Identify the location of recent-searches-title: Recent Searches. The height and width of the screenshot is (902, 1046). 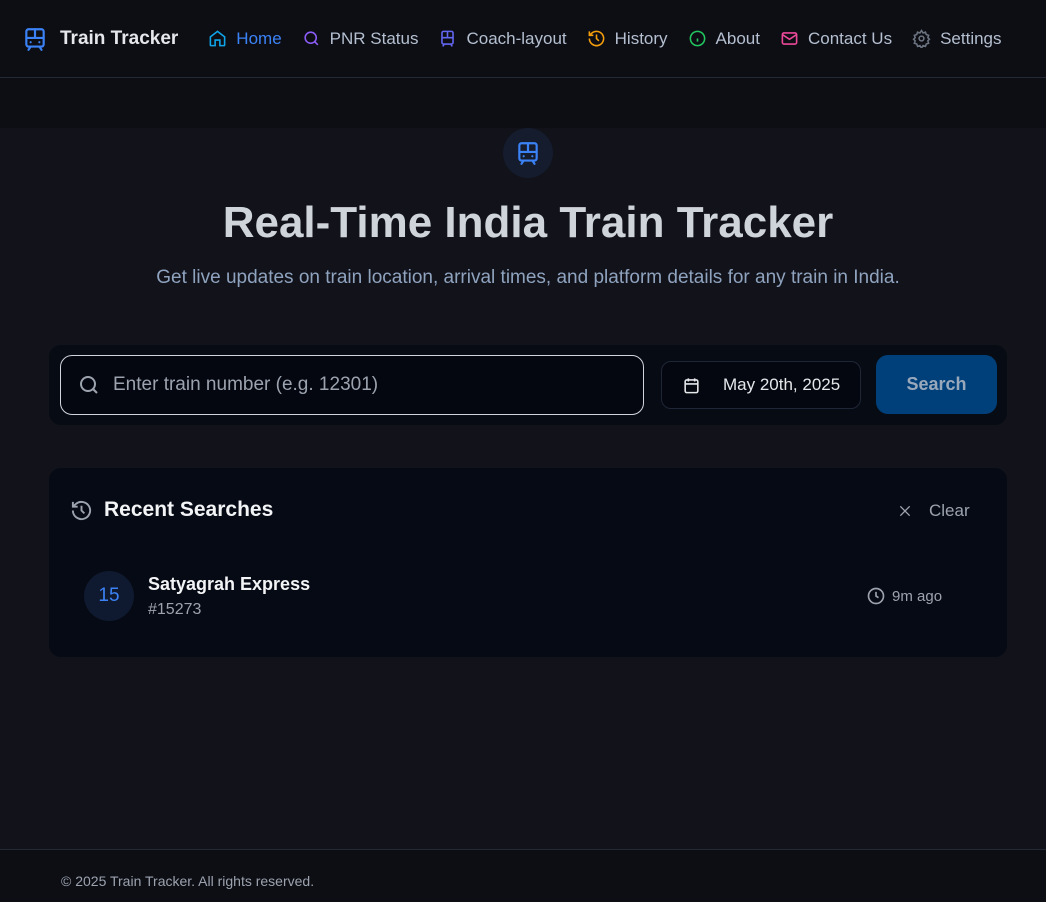
(189, 509).